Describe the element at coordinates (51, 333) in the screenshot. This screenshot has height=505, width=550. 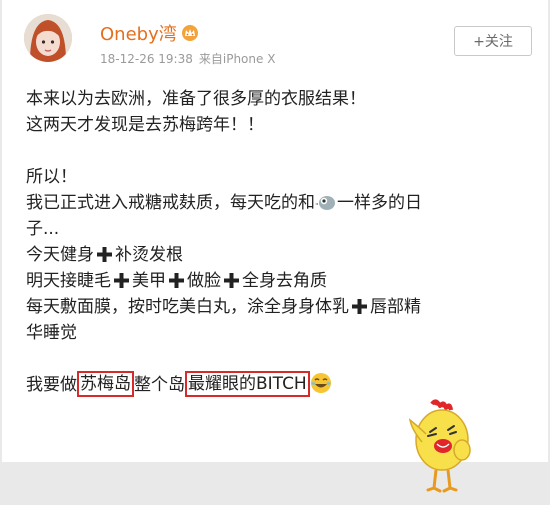
I see `post-line: 华睡觉` at that location.